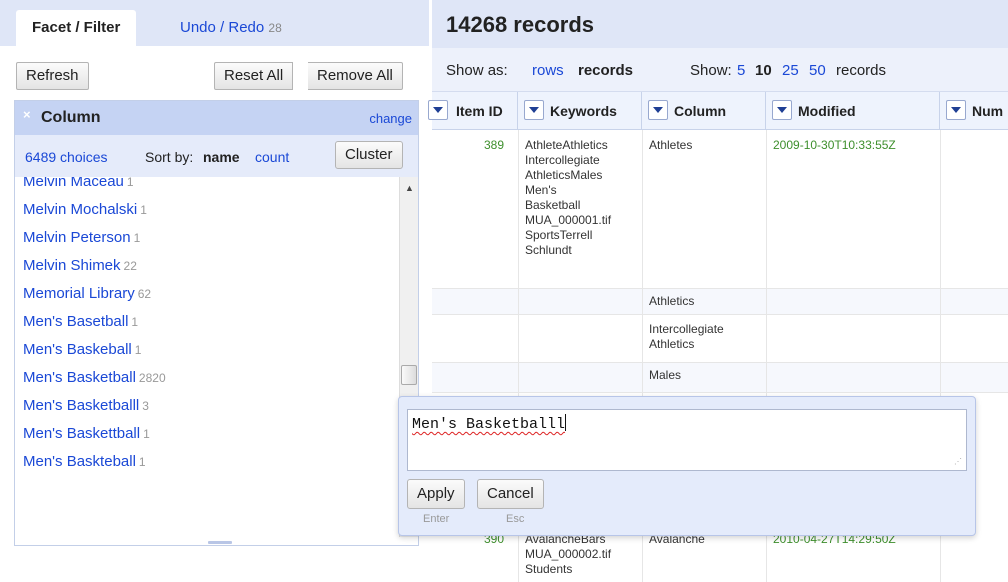 The image size is (1008, 582). I want to click on choice-count: 2820, so click(152, 378).